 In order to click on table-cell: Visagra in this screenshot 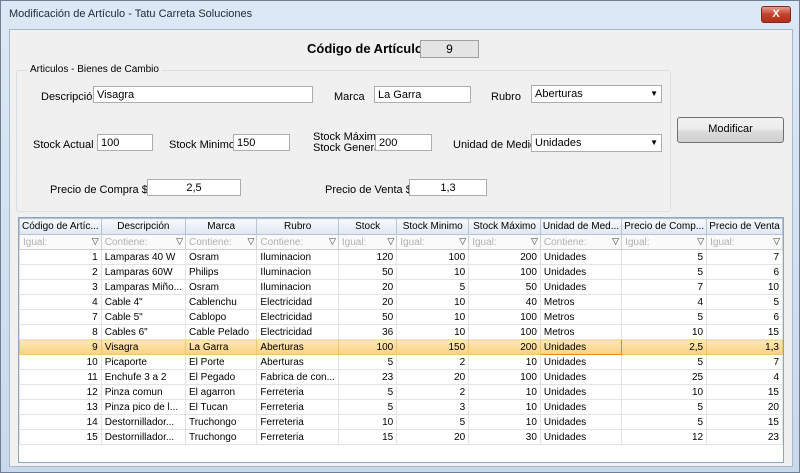, I will do `click(143, 347)`.